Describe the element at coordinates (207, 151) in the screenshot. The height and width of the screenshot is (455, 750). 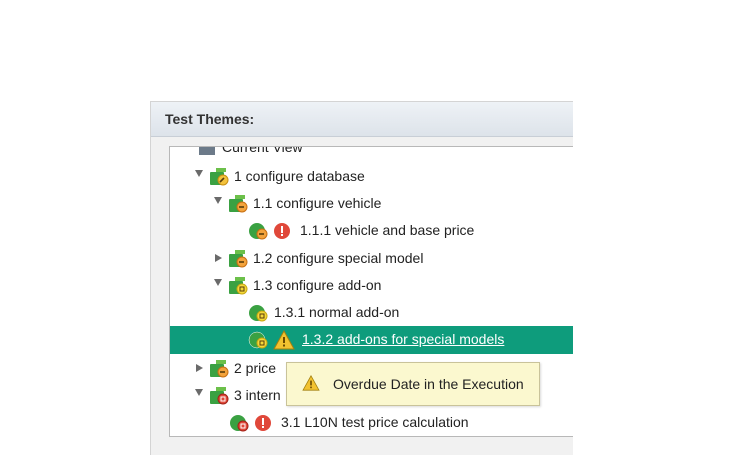
I see `view-icon` at that location.